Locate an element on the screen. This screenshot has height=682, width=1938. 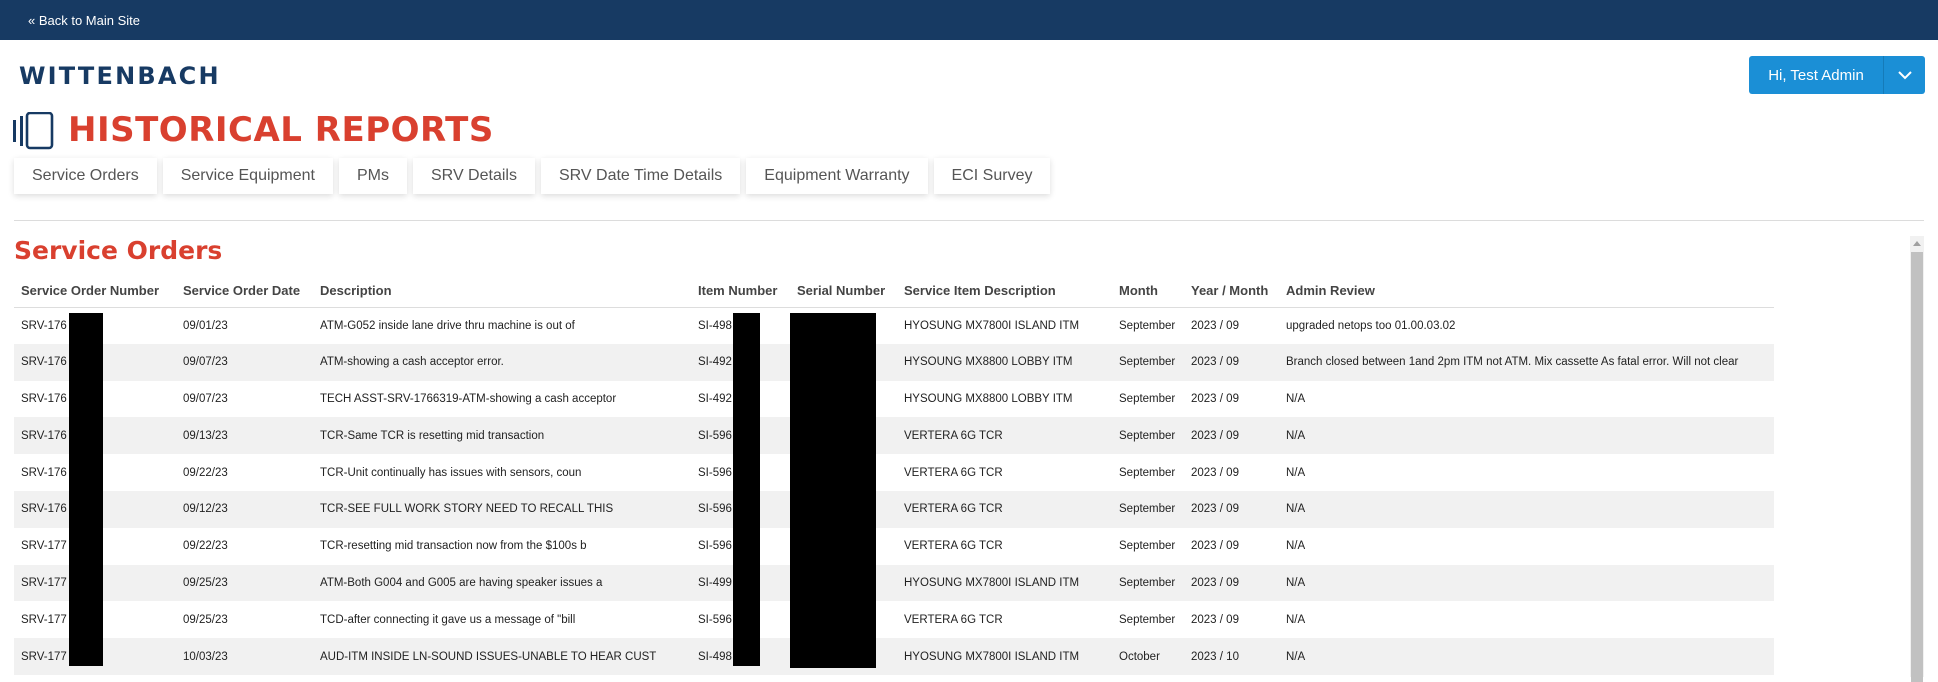
top-bar: « Back to Main Site is located at coordinates (969, 20).